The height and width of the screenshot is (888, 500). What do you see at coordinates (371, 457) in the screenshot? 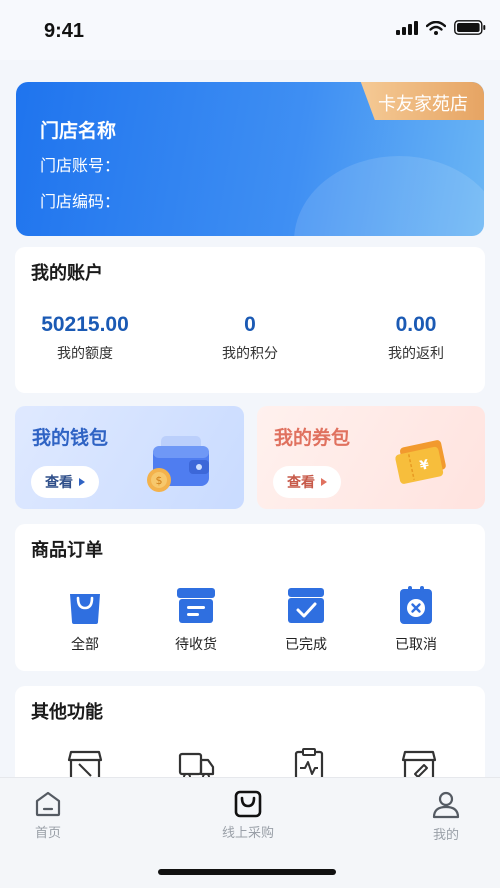
I see `coupon-card: 我的券包 查看 ¥` at bounding box center [371, 457].